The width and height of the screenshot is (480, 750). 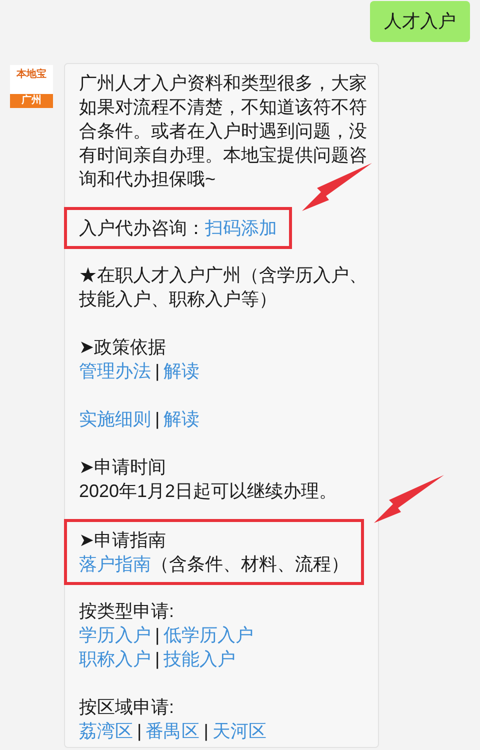 I want to click on link: 天河区, so click(x=239, y=731).